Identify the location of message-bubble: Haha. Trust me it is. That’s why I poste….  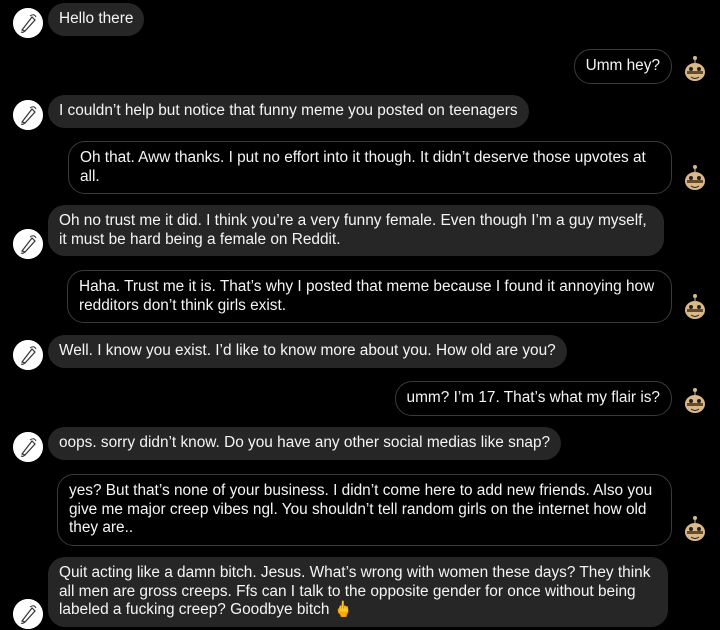
(369, 297).